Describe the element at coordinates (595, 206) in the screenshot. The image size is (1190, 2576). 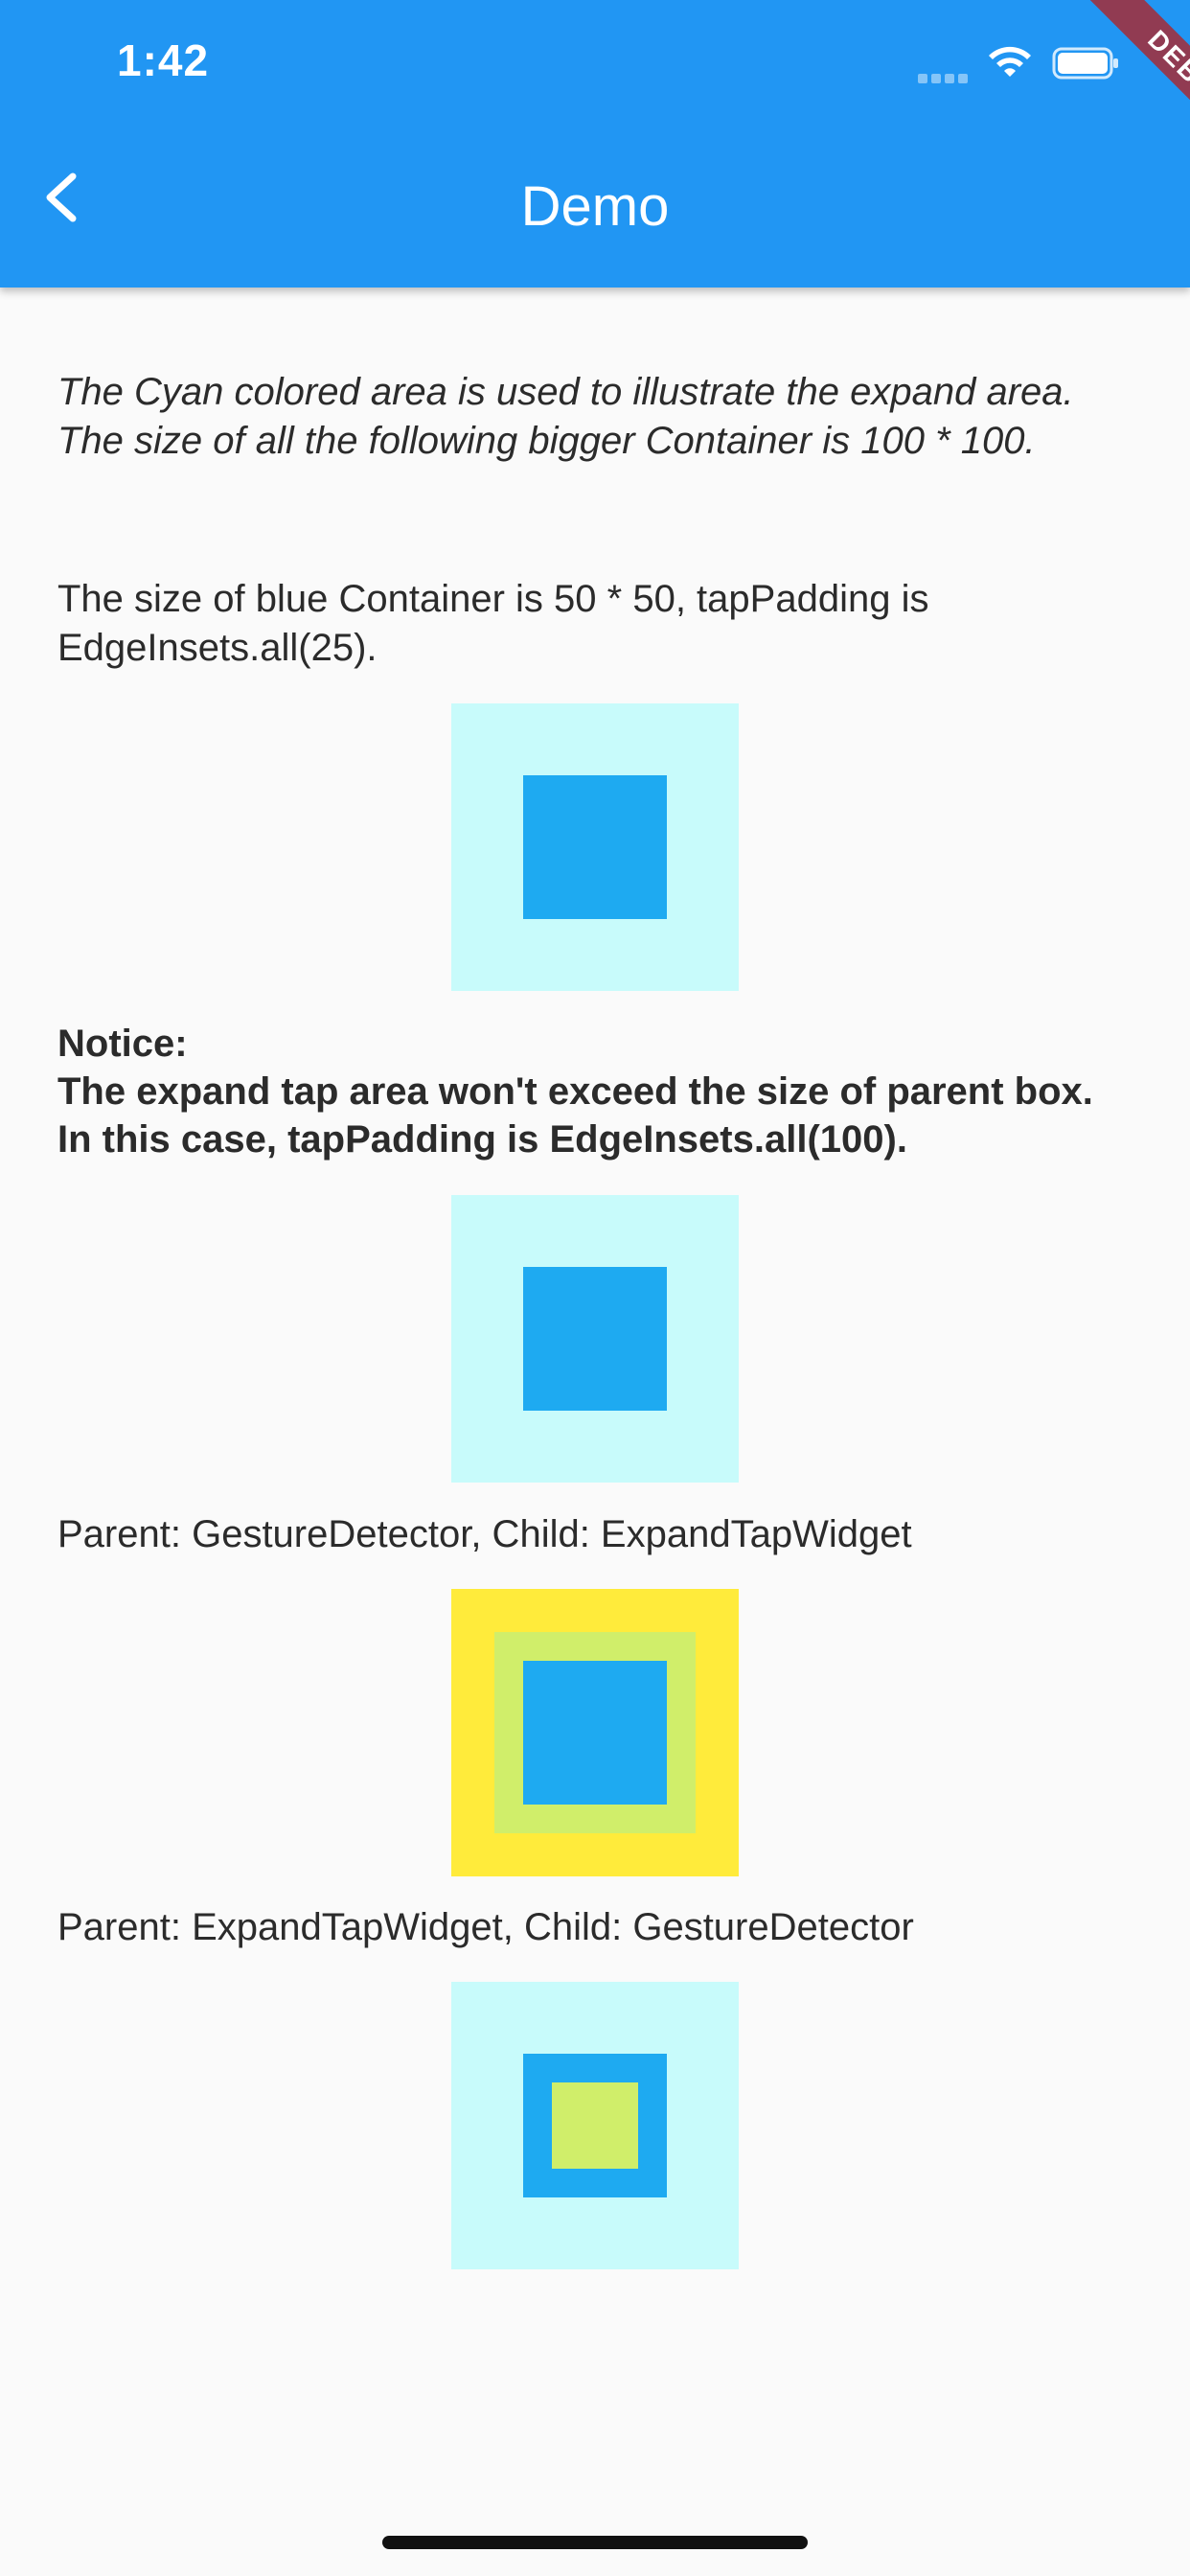
I see `page-title: Demo` at that location.